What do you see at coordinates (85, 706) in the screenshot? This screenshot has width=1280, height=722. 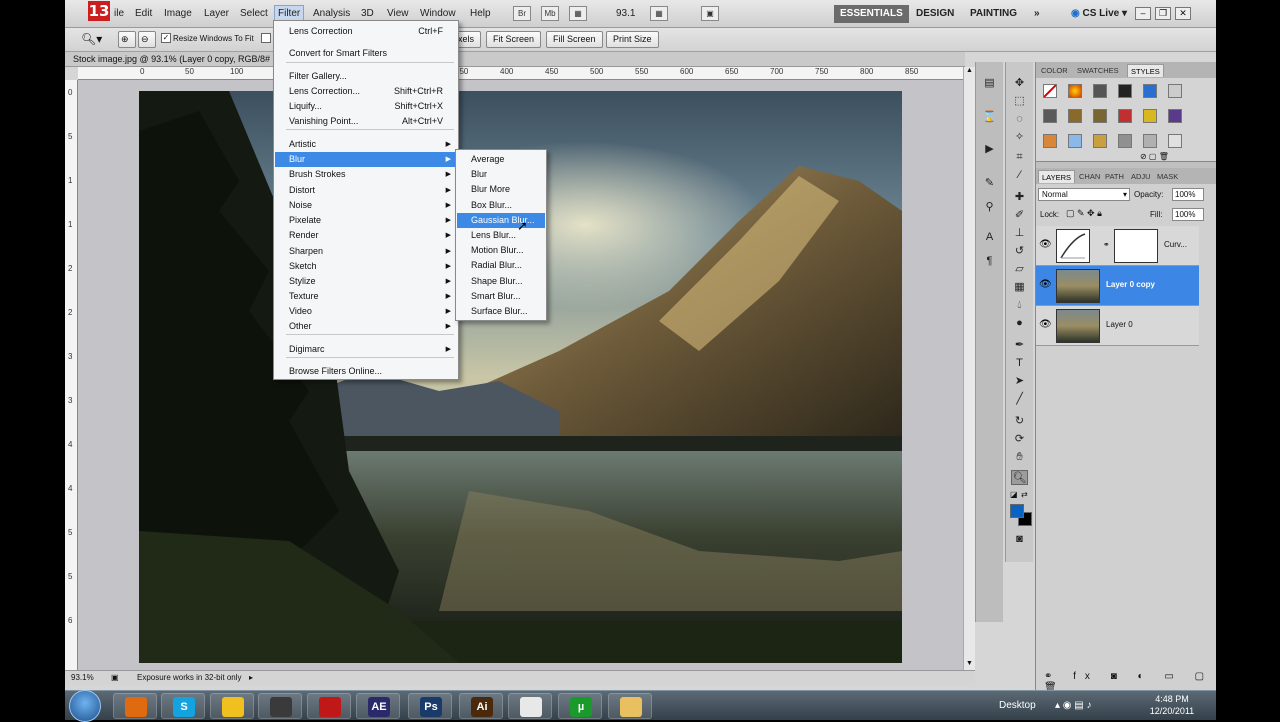 I see `windows-start-icon` at bounding box center [85, 706].